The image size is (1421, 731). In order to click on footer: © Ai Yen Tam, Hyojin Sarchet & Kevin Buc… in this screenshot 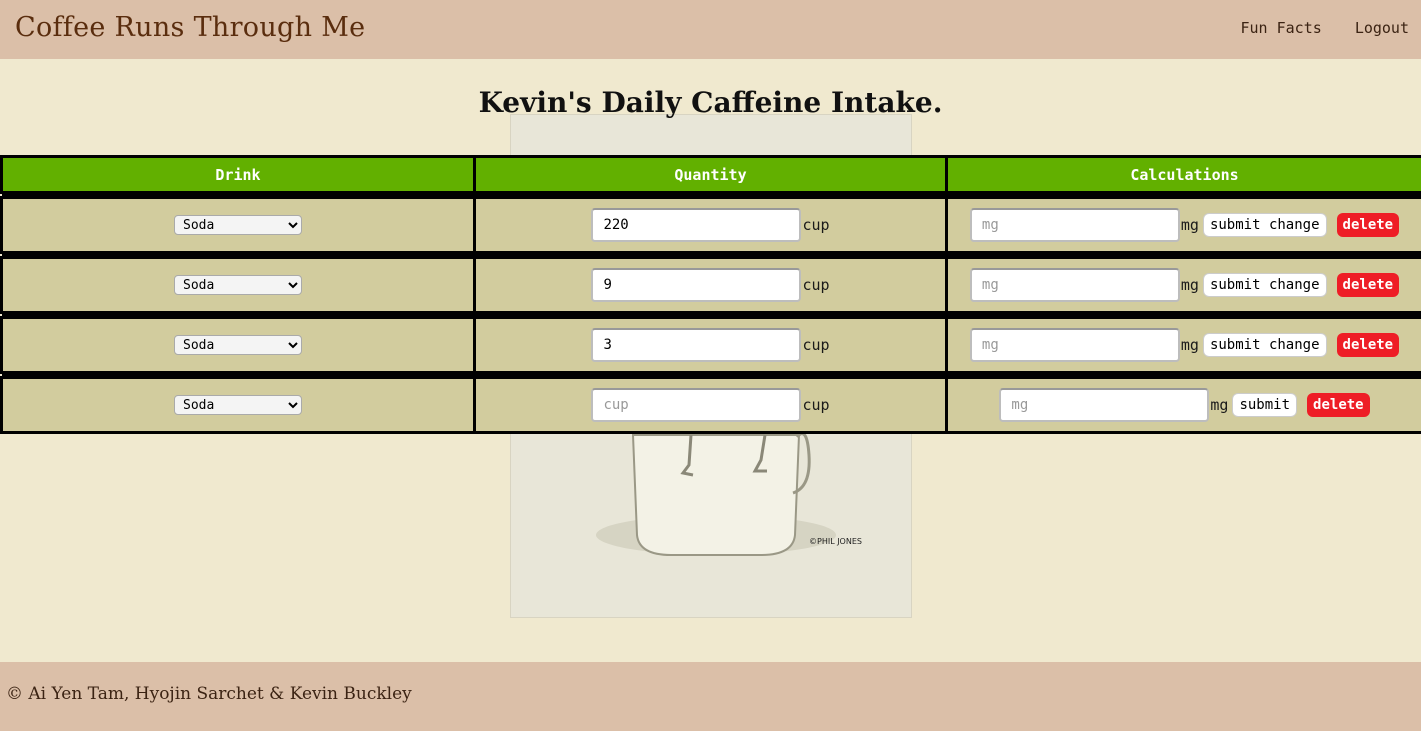, I will do `click(710, 696)`.